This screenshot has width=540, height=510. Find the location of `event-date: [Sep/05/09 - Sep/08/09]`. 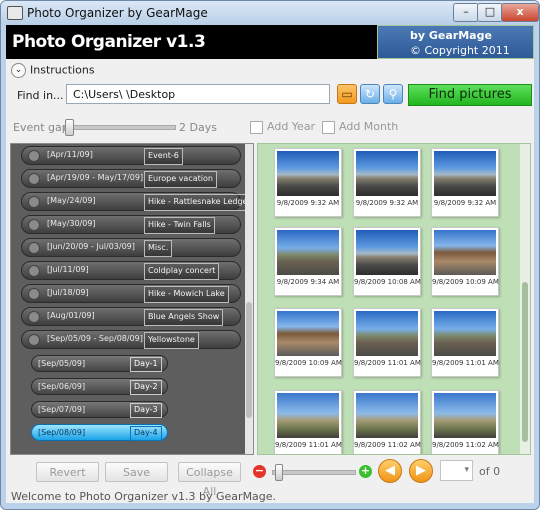

event-date: [Sep/05/09 - Sep/08/09] is located at coordinates (95, 338).